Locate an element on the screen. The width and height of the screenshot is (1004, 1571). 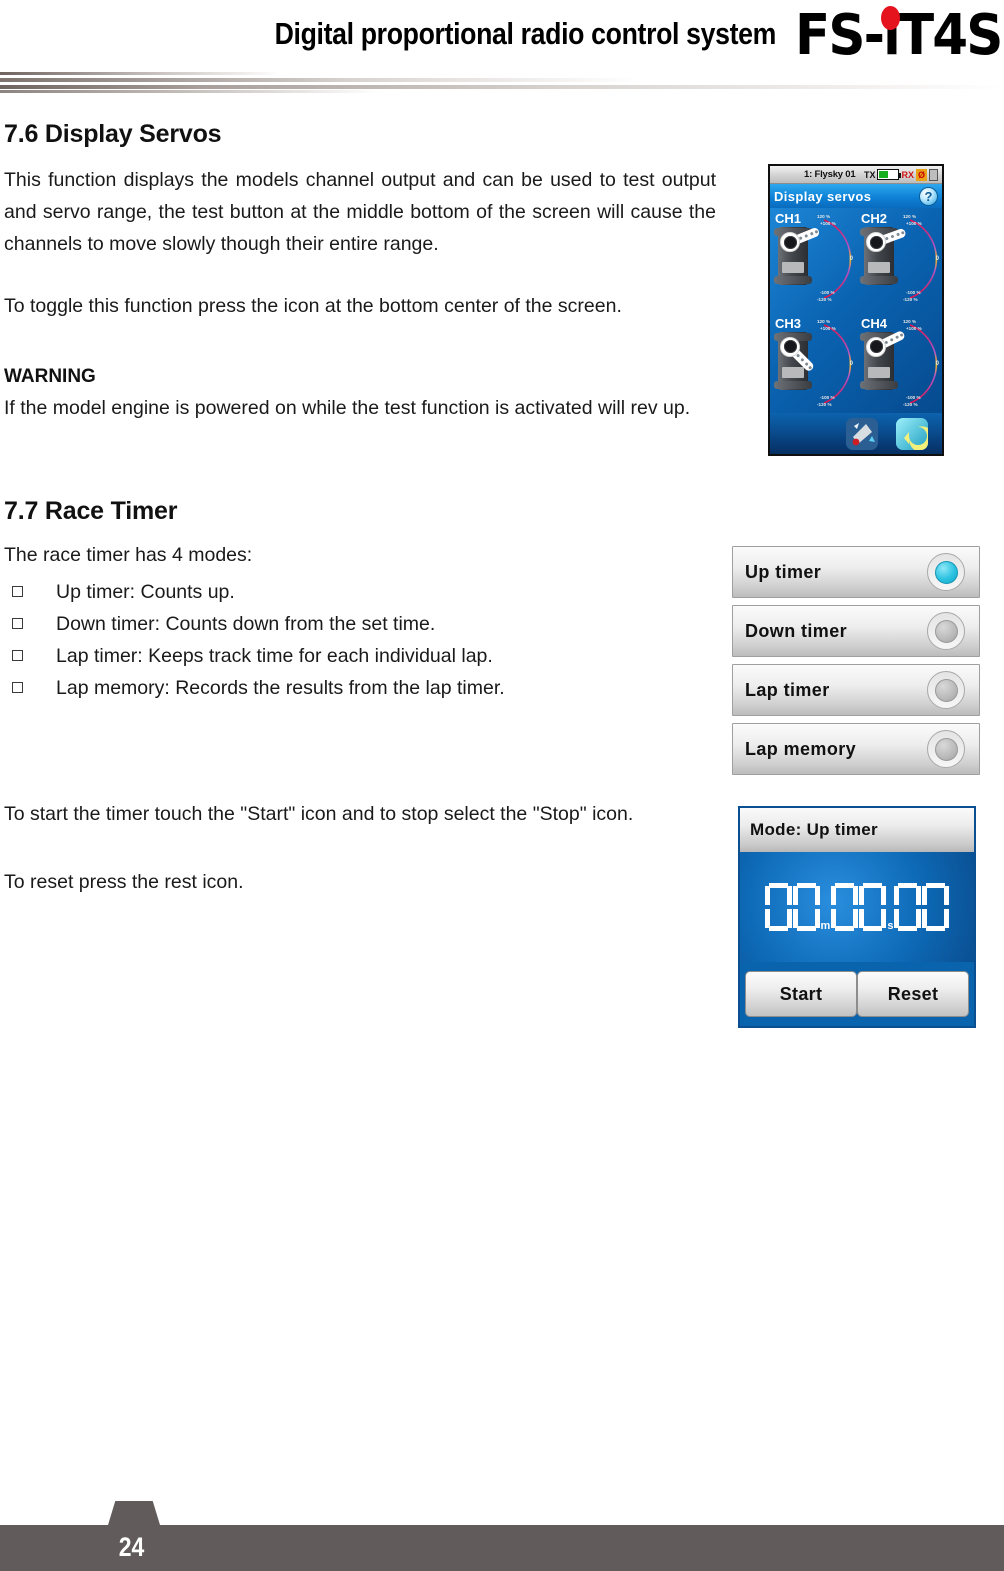
device-screen-title: Display servos is located at coordinates (823, 196).